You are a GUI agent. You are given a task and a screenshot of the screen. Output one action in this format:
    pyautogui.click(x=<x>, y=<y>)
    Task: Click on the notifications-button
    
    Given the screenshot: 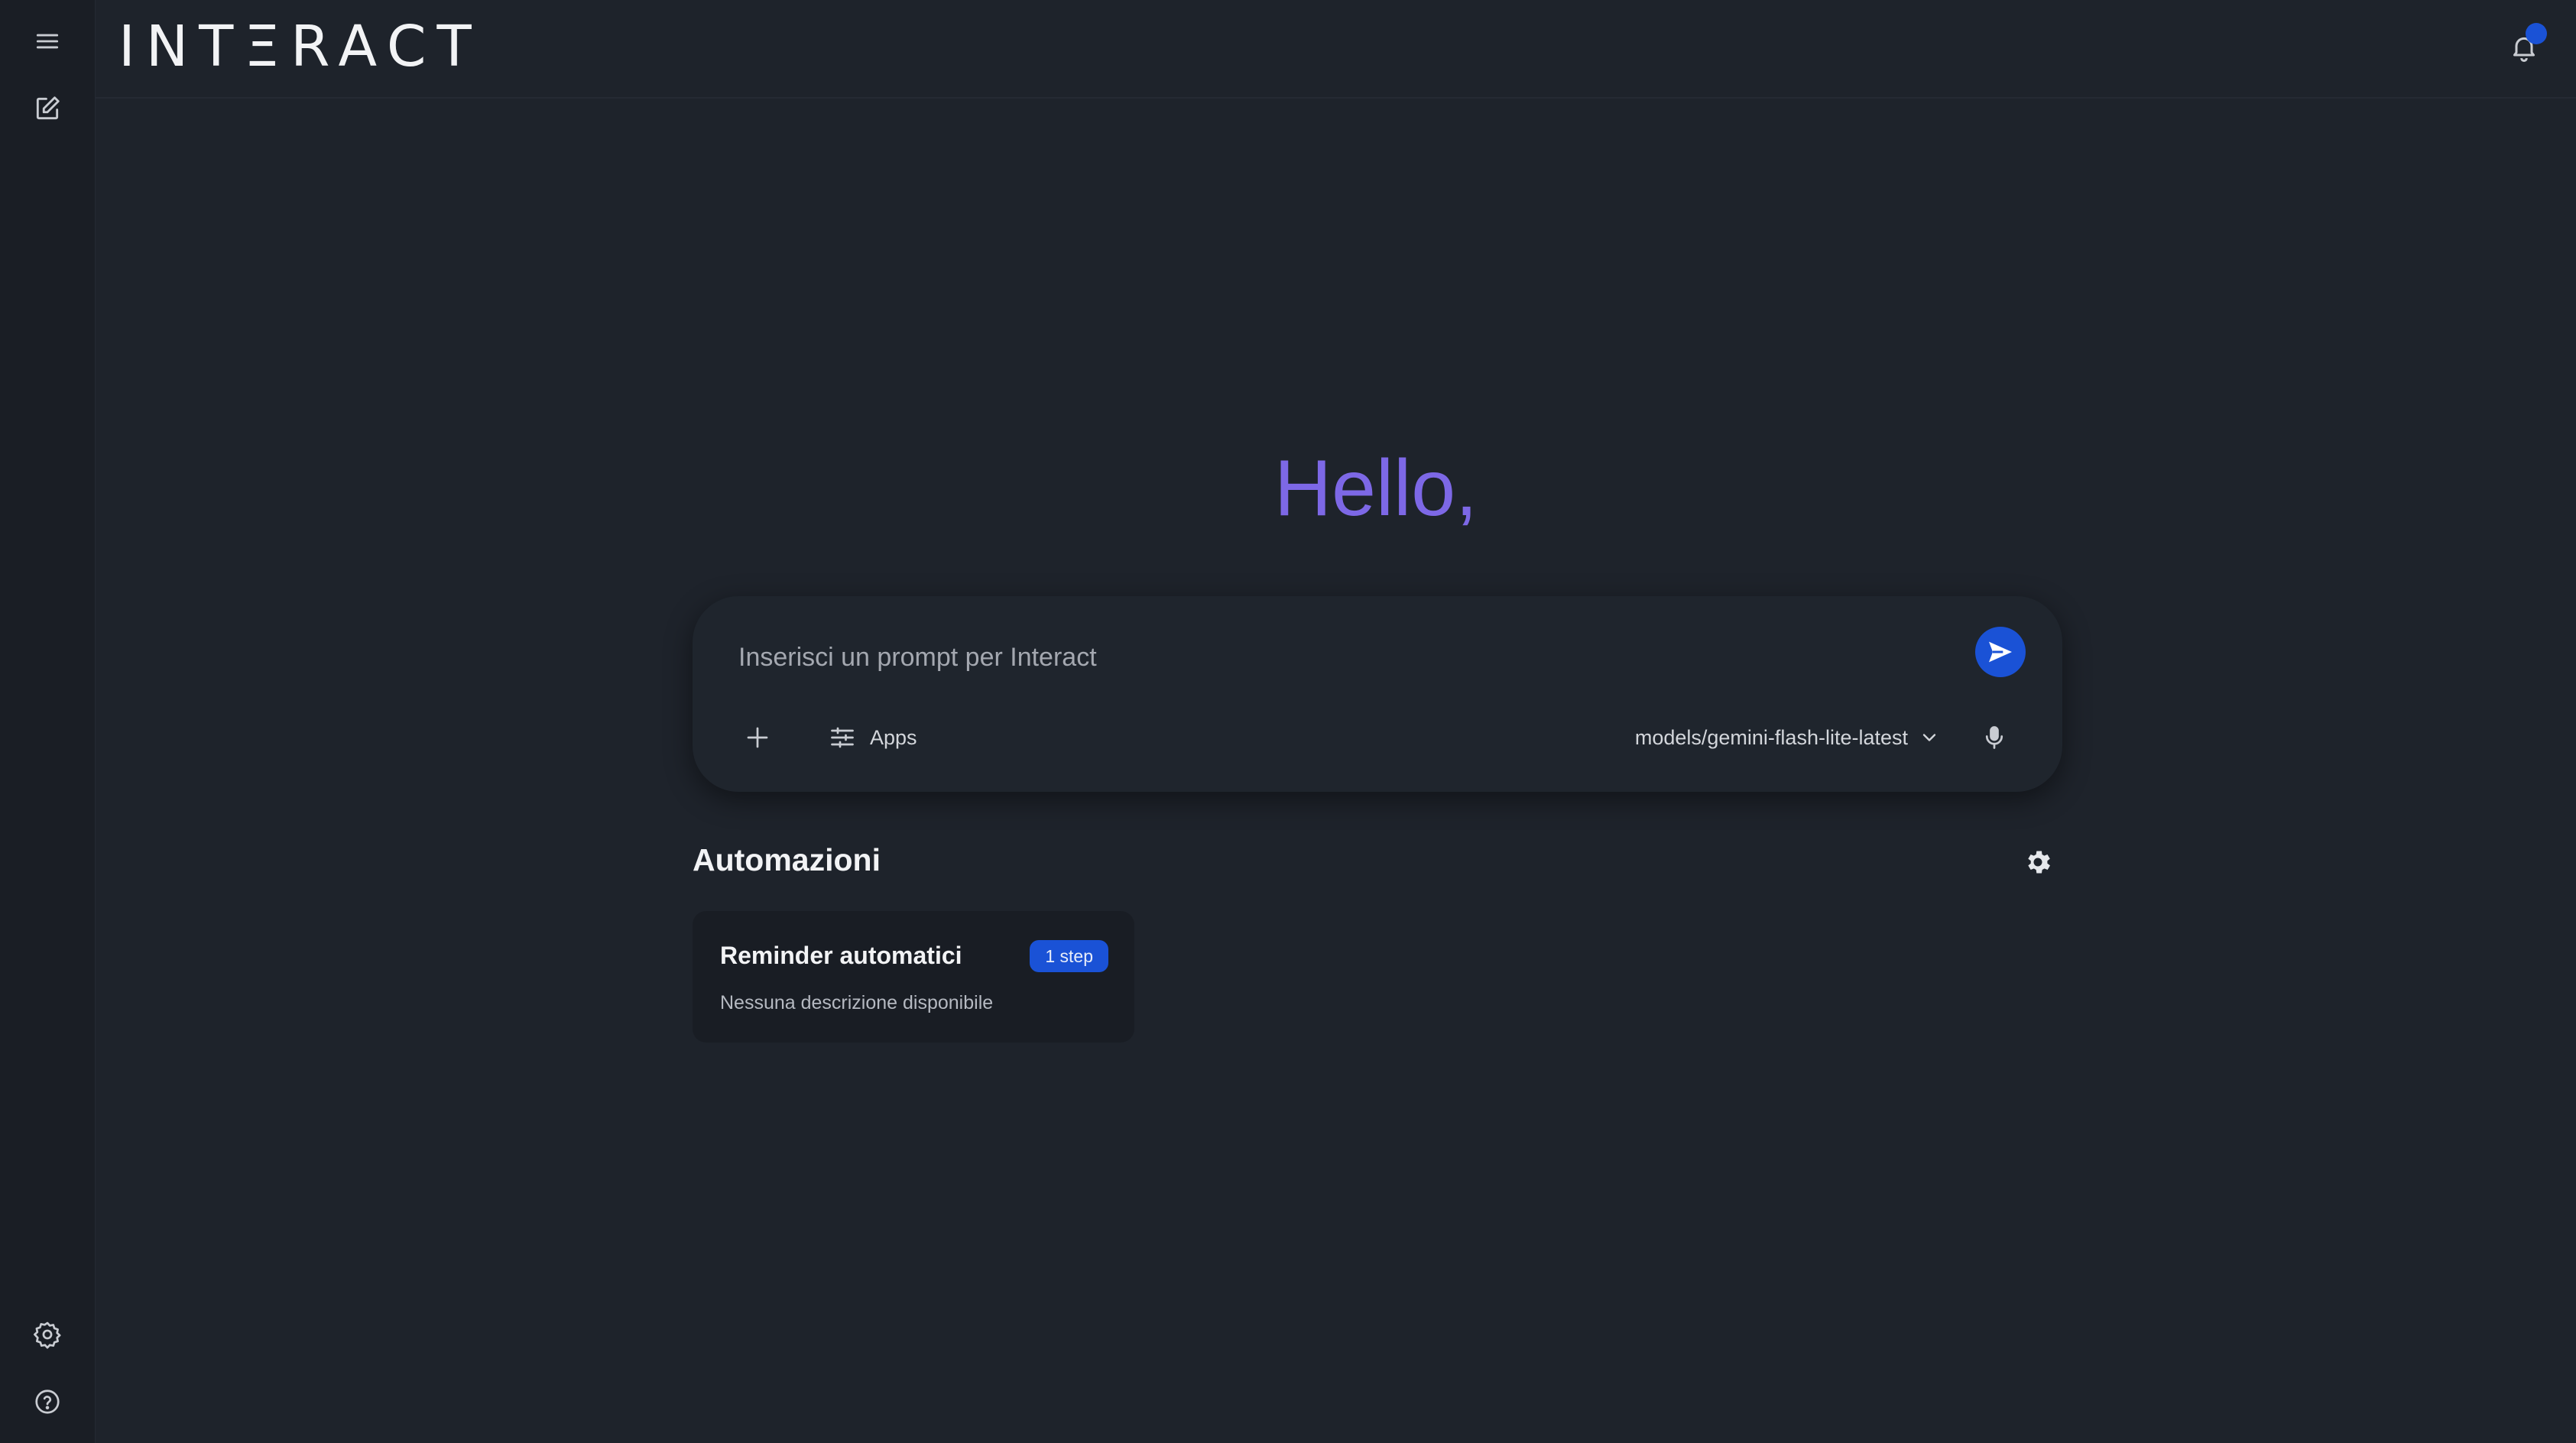 What is the action you would take?
    pyautogui.click(x=2524, y=47)
    